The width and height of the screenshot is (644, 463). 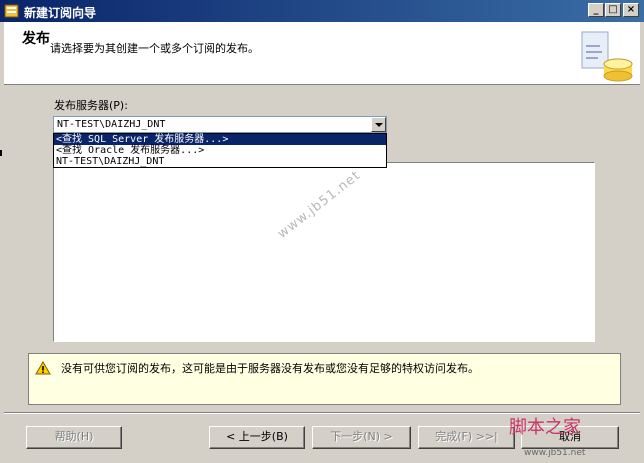 What do you see at coordinates (545, 427) in the screenshot?
I see `brand-logo: 脚本之家` at bounding box center [545, 427].